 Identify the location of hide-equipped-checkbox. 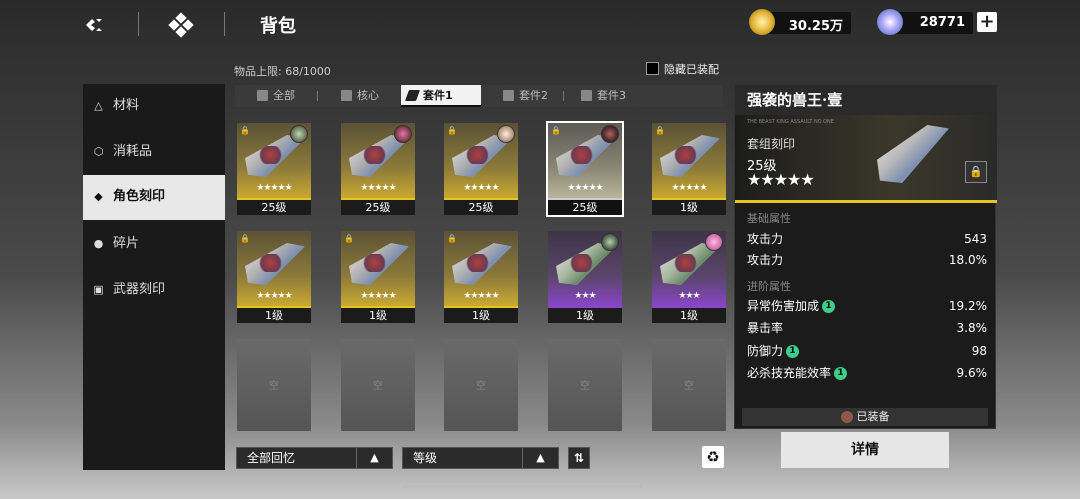
(652, 68).